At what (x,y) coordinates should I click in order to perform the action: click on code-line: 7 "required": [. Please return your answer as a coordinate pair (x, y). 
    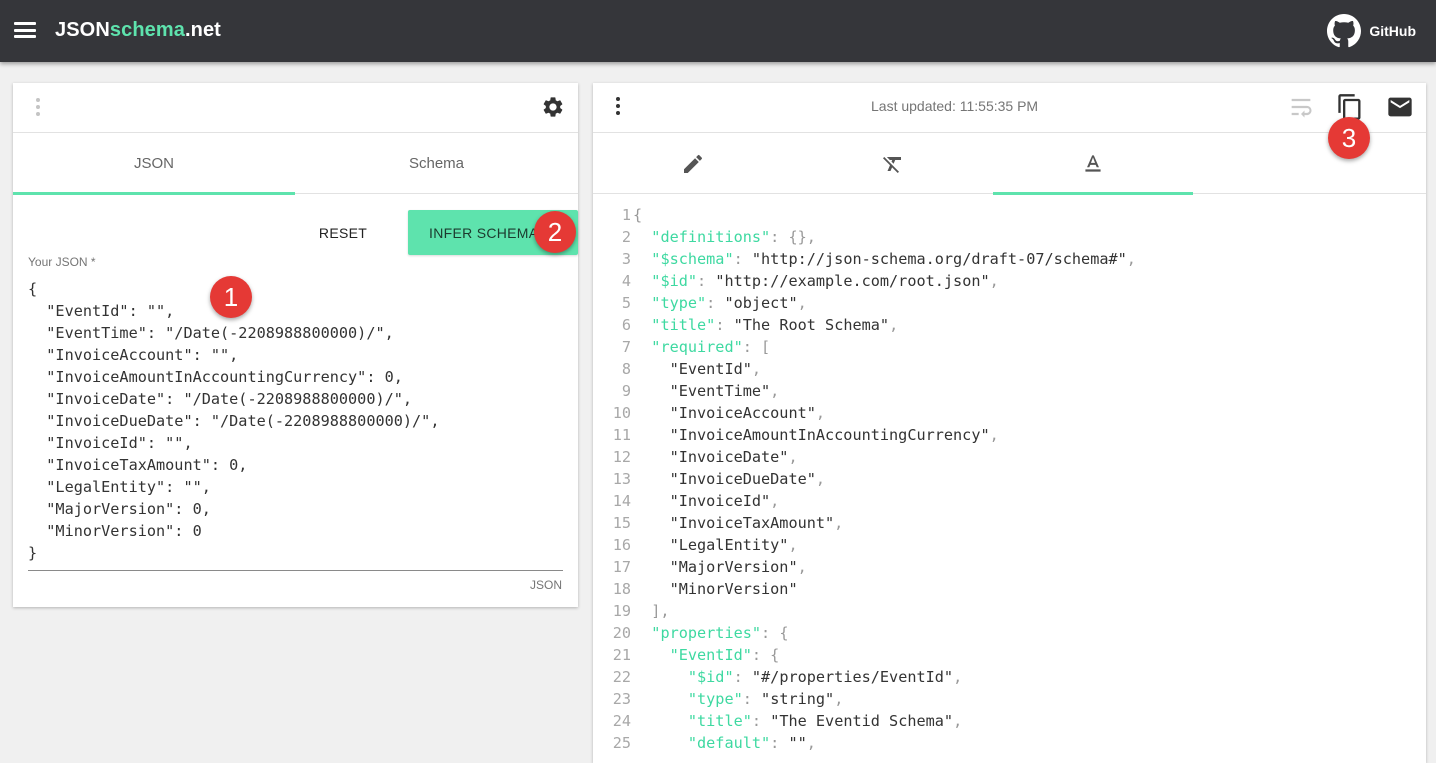
    Looking at the image, I should click on (1009, 347).